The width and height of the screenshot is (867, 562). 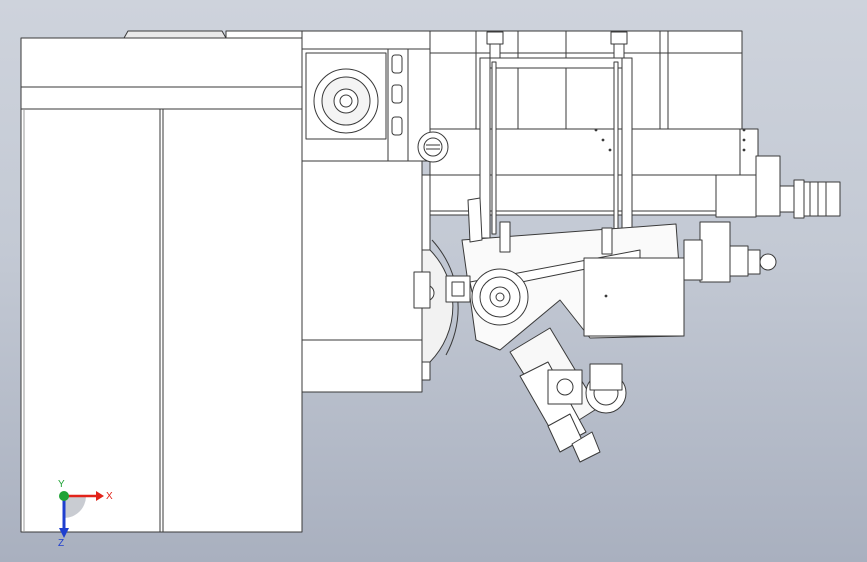 What do you see at coordinates (100, 496) in the screenshot?
I see `x-axis-arrowhead` at bounding box center [100, 496].